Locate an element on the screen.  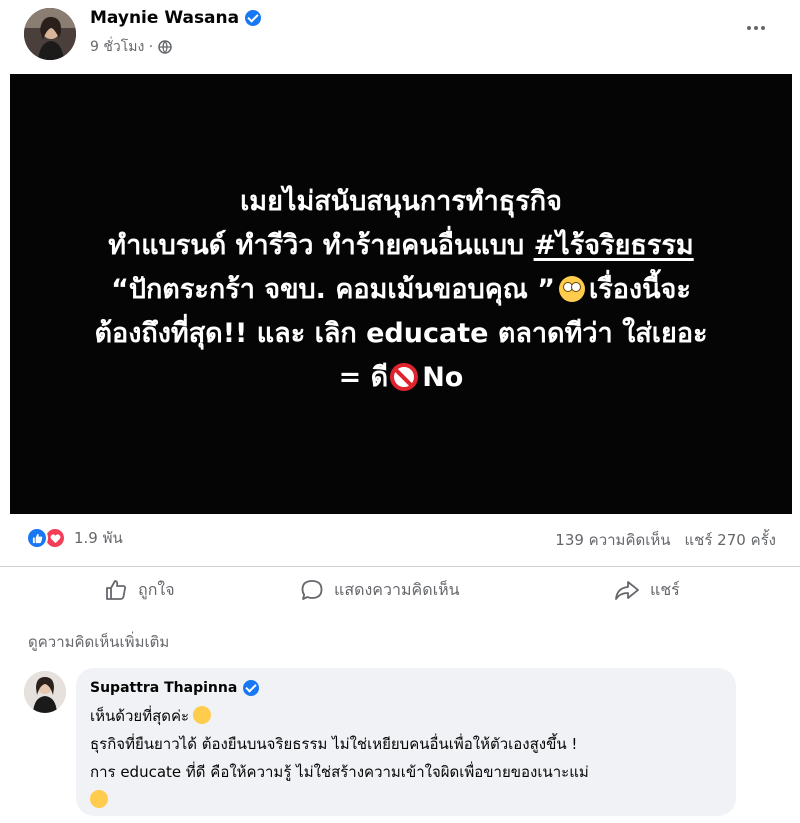
thumbs-up-icon is located at coordinates (116, 590).